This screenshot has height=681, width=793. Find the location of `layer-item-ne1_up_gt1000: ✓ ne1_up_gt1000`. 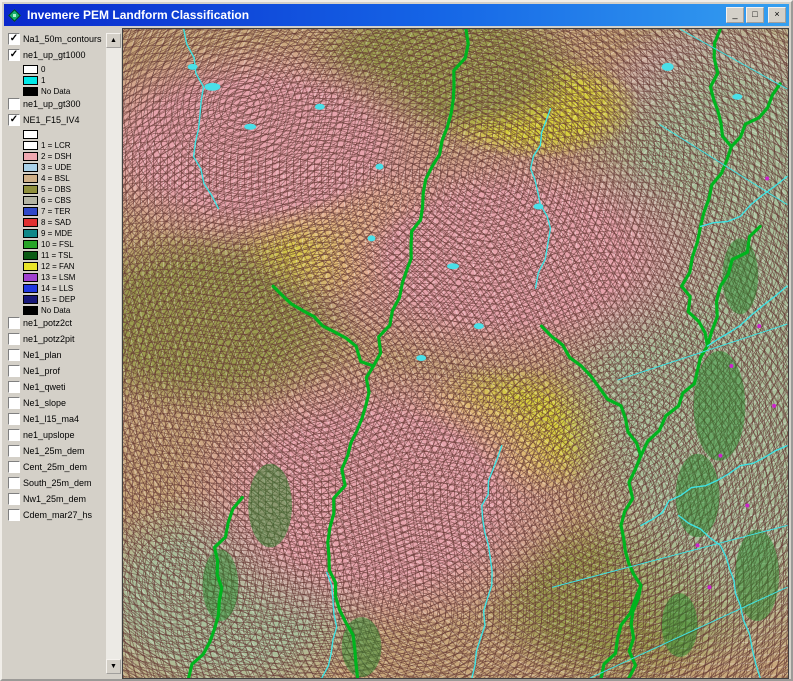

layer-item-ne1_up_gt1000: ✓ ne1_up_gt1000 is located at coordinates (56, 55).